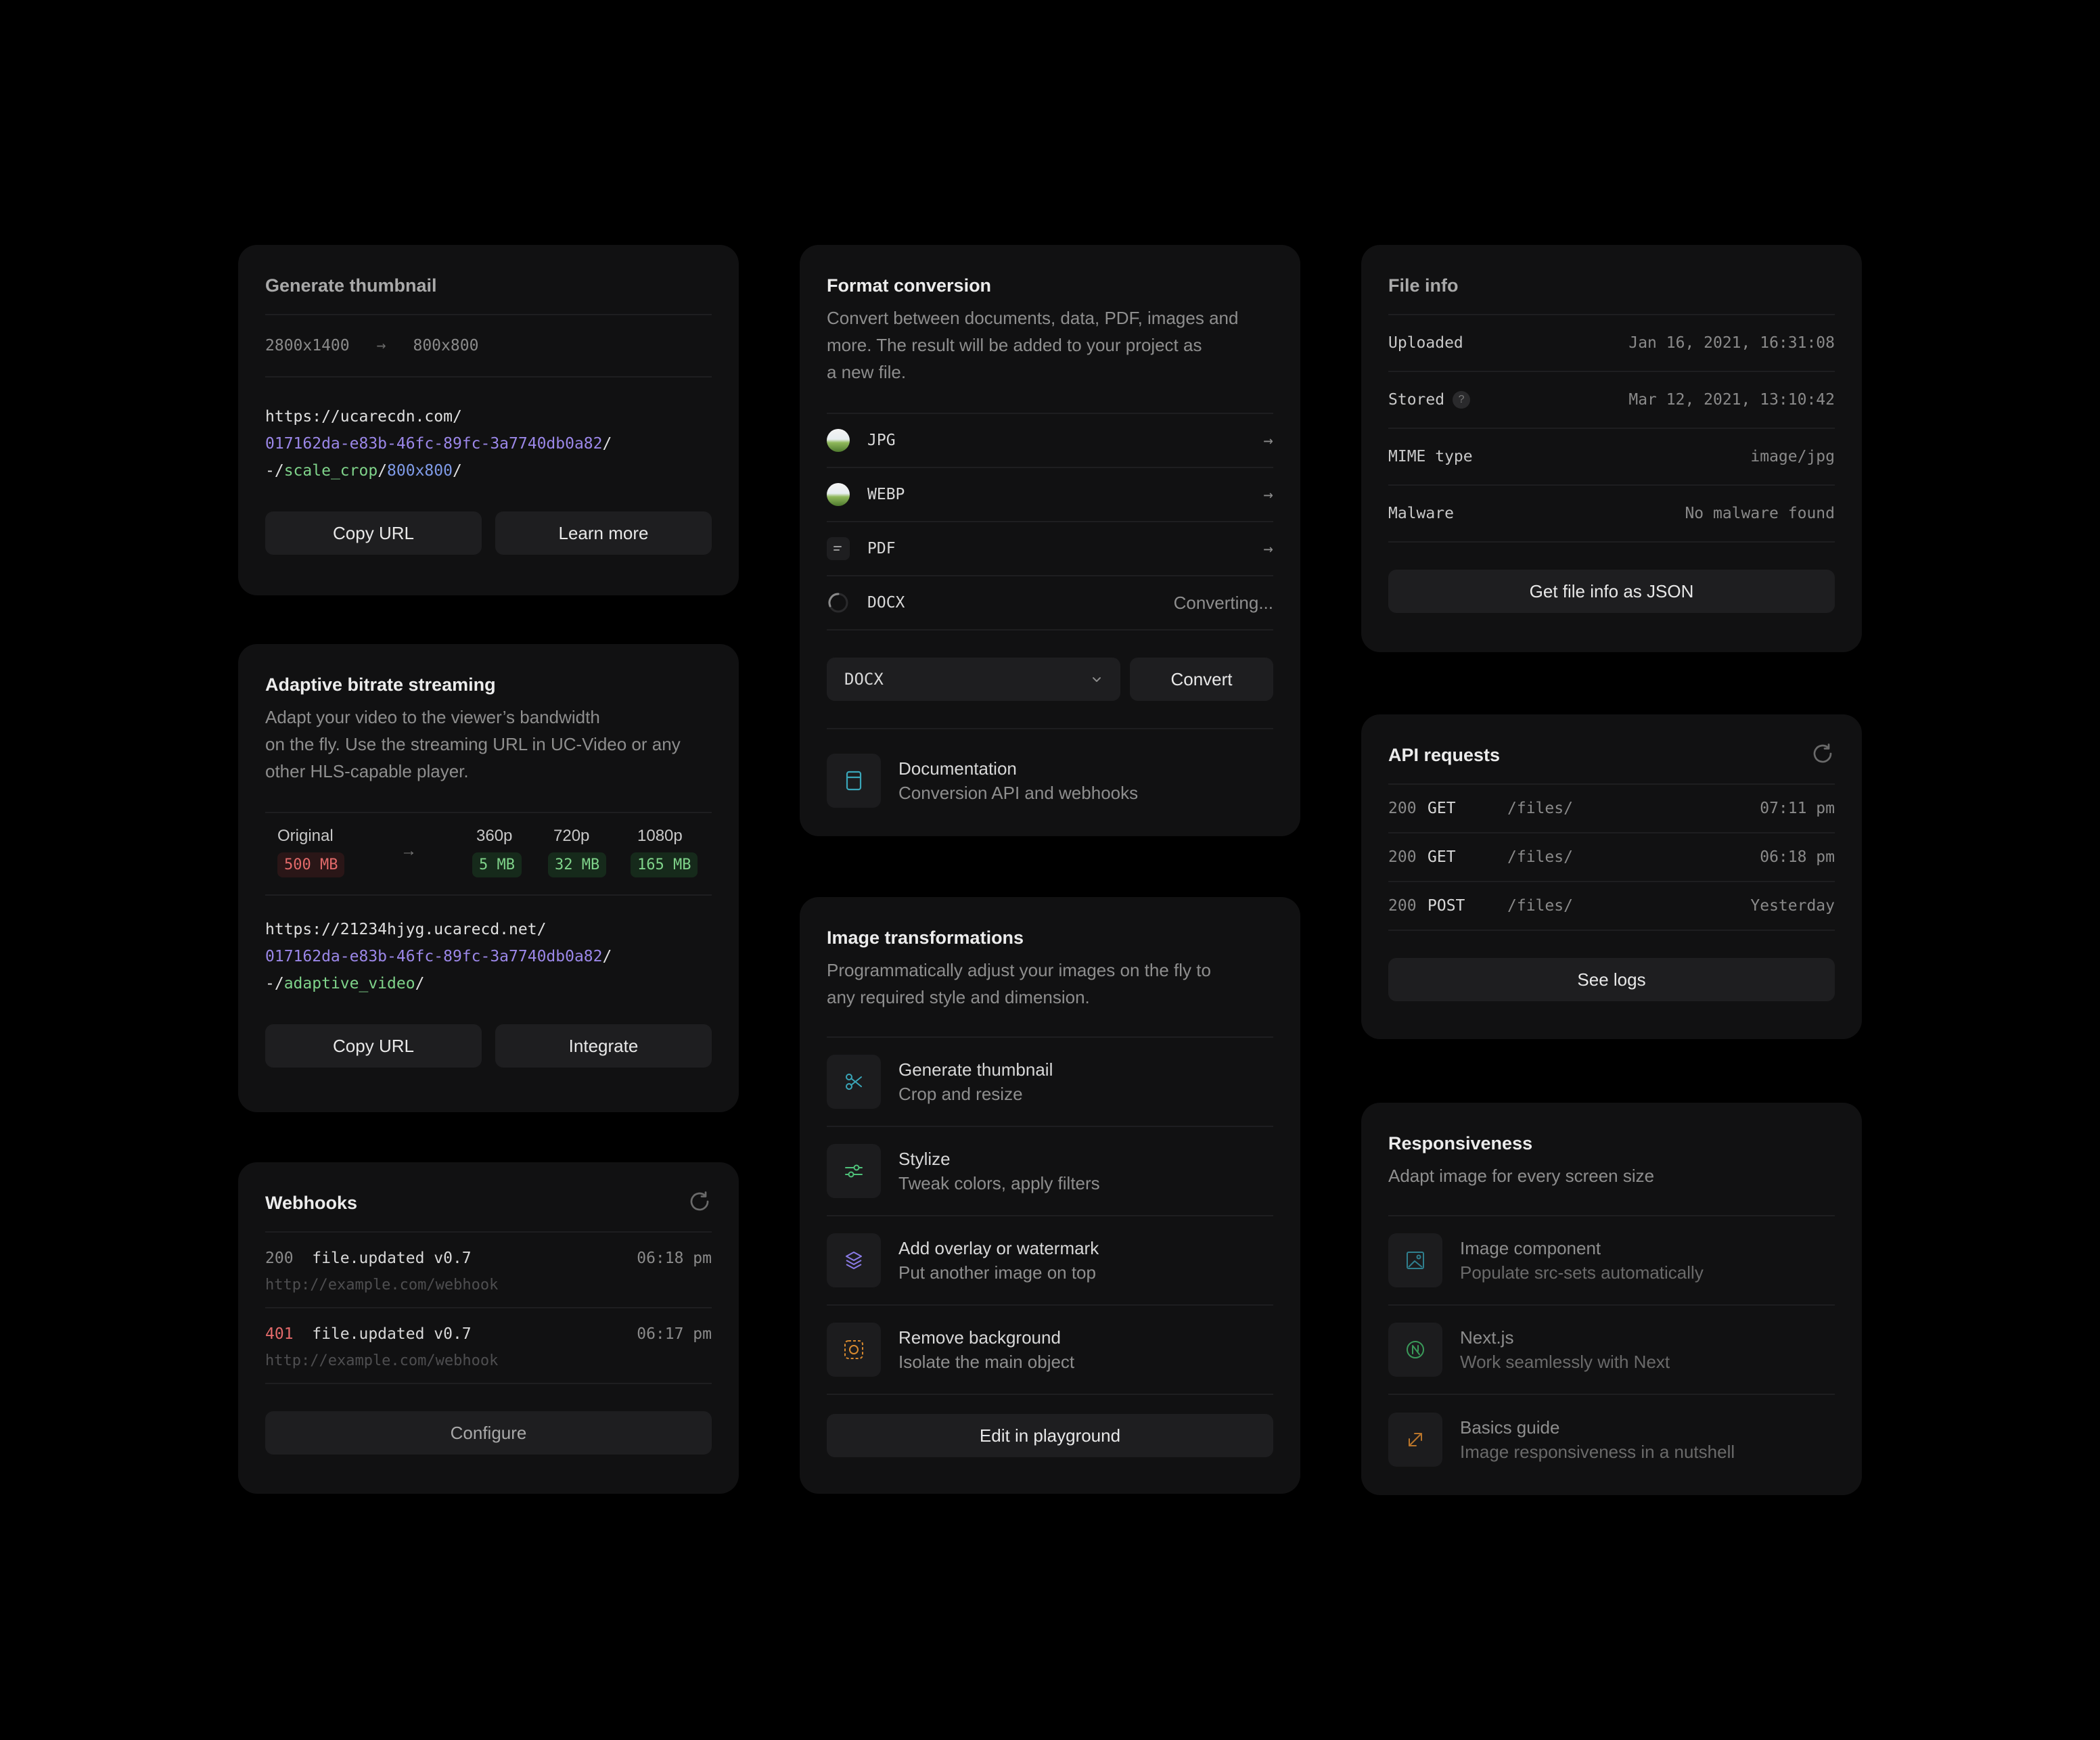 The width and height of the screenshot is (2100, 1740). What do you see at coordinates (886, 494) in the screenshot?
I see `format-label: WEBP` at bounding box center [886, 494].